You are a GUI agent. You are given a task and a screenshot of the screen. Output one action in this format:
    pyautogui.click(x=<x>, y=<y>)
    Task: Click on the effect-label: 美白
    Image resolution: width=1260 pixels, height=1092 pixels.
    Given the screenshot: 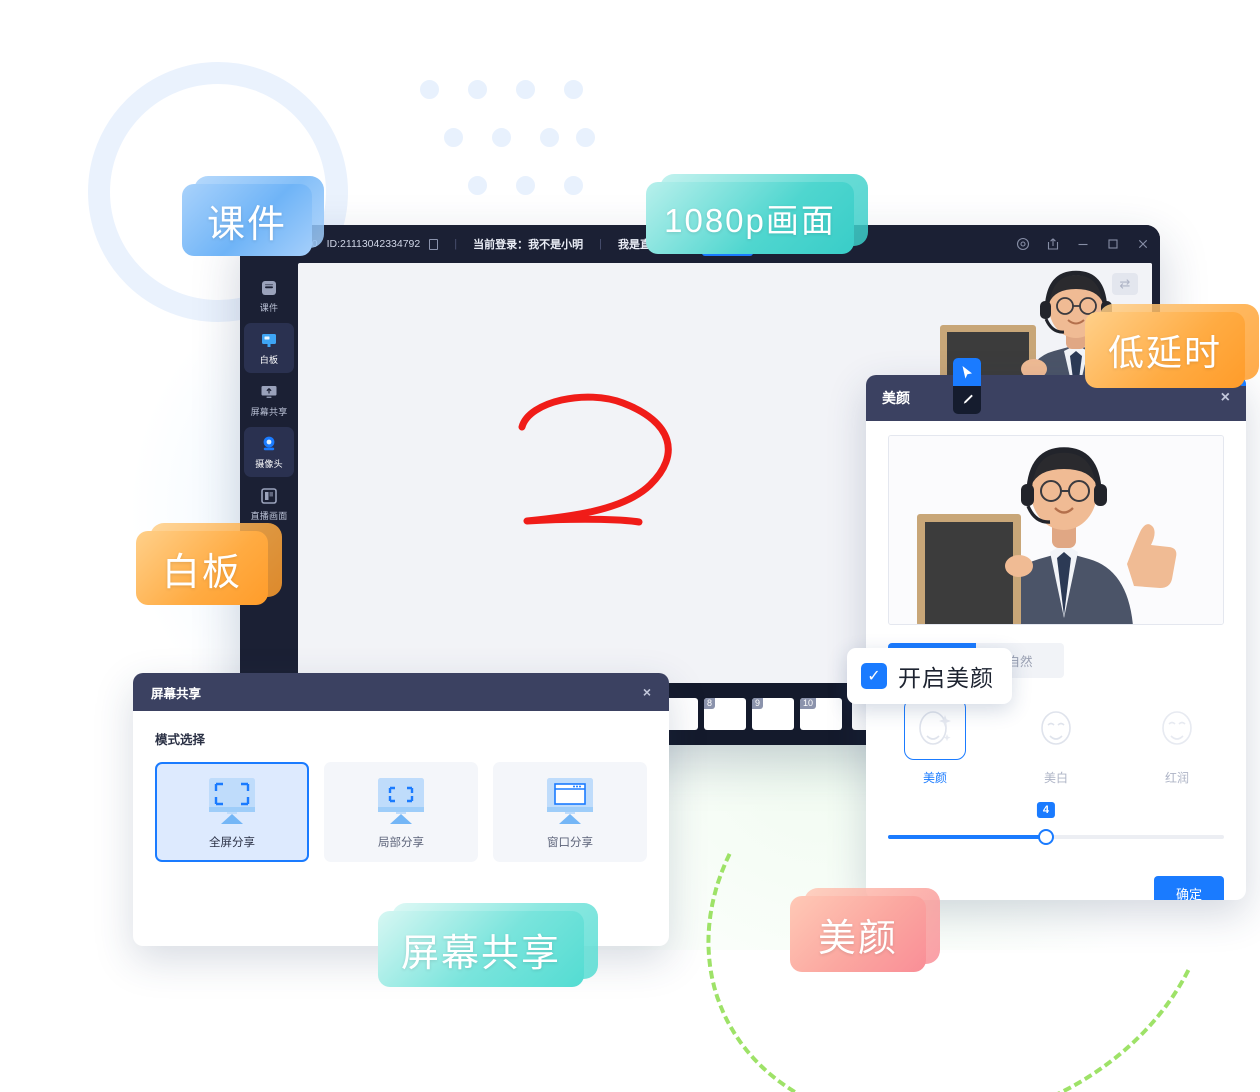 What is the action you would take?
    pyautogui.click(x=1055, y=778)
    